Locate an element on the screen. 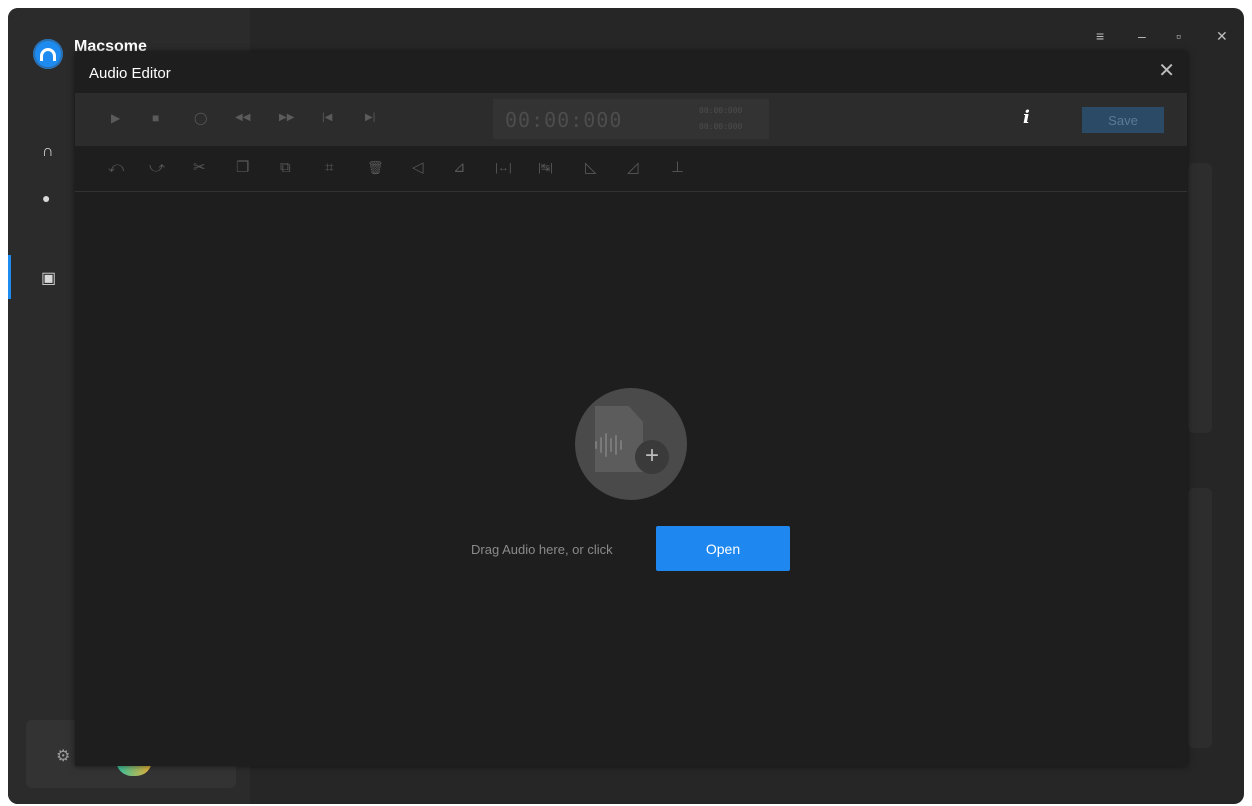 The image size is (1252, 806). insert-silence-icon: |↔| is located at coordinates (503, 168).